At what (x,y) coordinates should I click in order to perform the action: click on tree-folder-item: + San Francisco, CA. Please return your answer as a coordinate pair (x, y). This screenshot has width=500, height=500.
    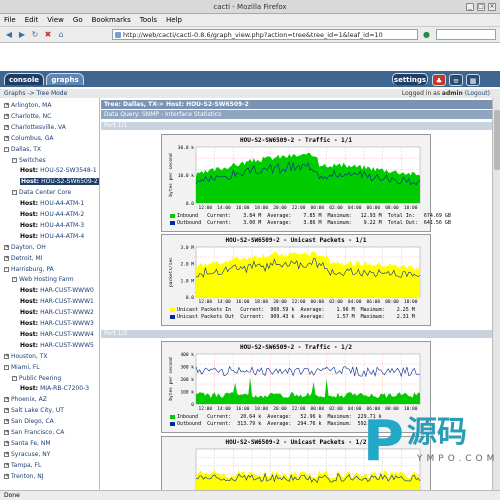
    Looking at the image, I should click on (34, 432).